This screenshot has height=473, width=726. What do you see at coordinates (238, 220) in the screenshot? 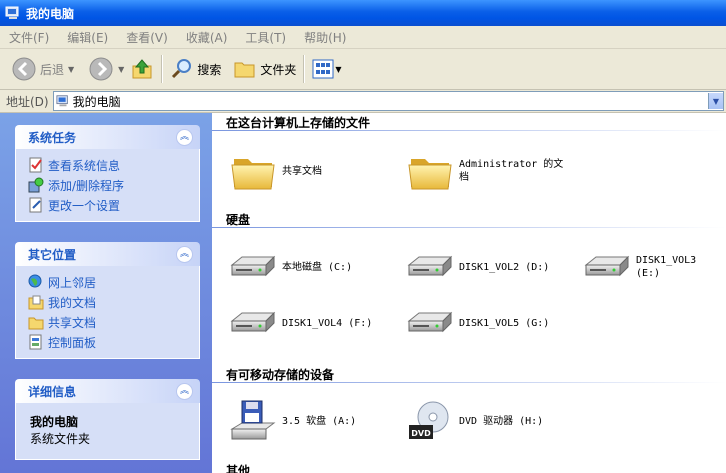
I see `disks-group-title: 硬盘` at bounding box center [238, 220].